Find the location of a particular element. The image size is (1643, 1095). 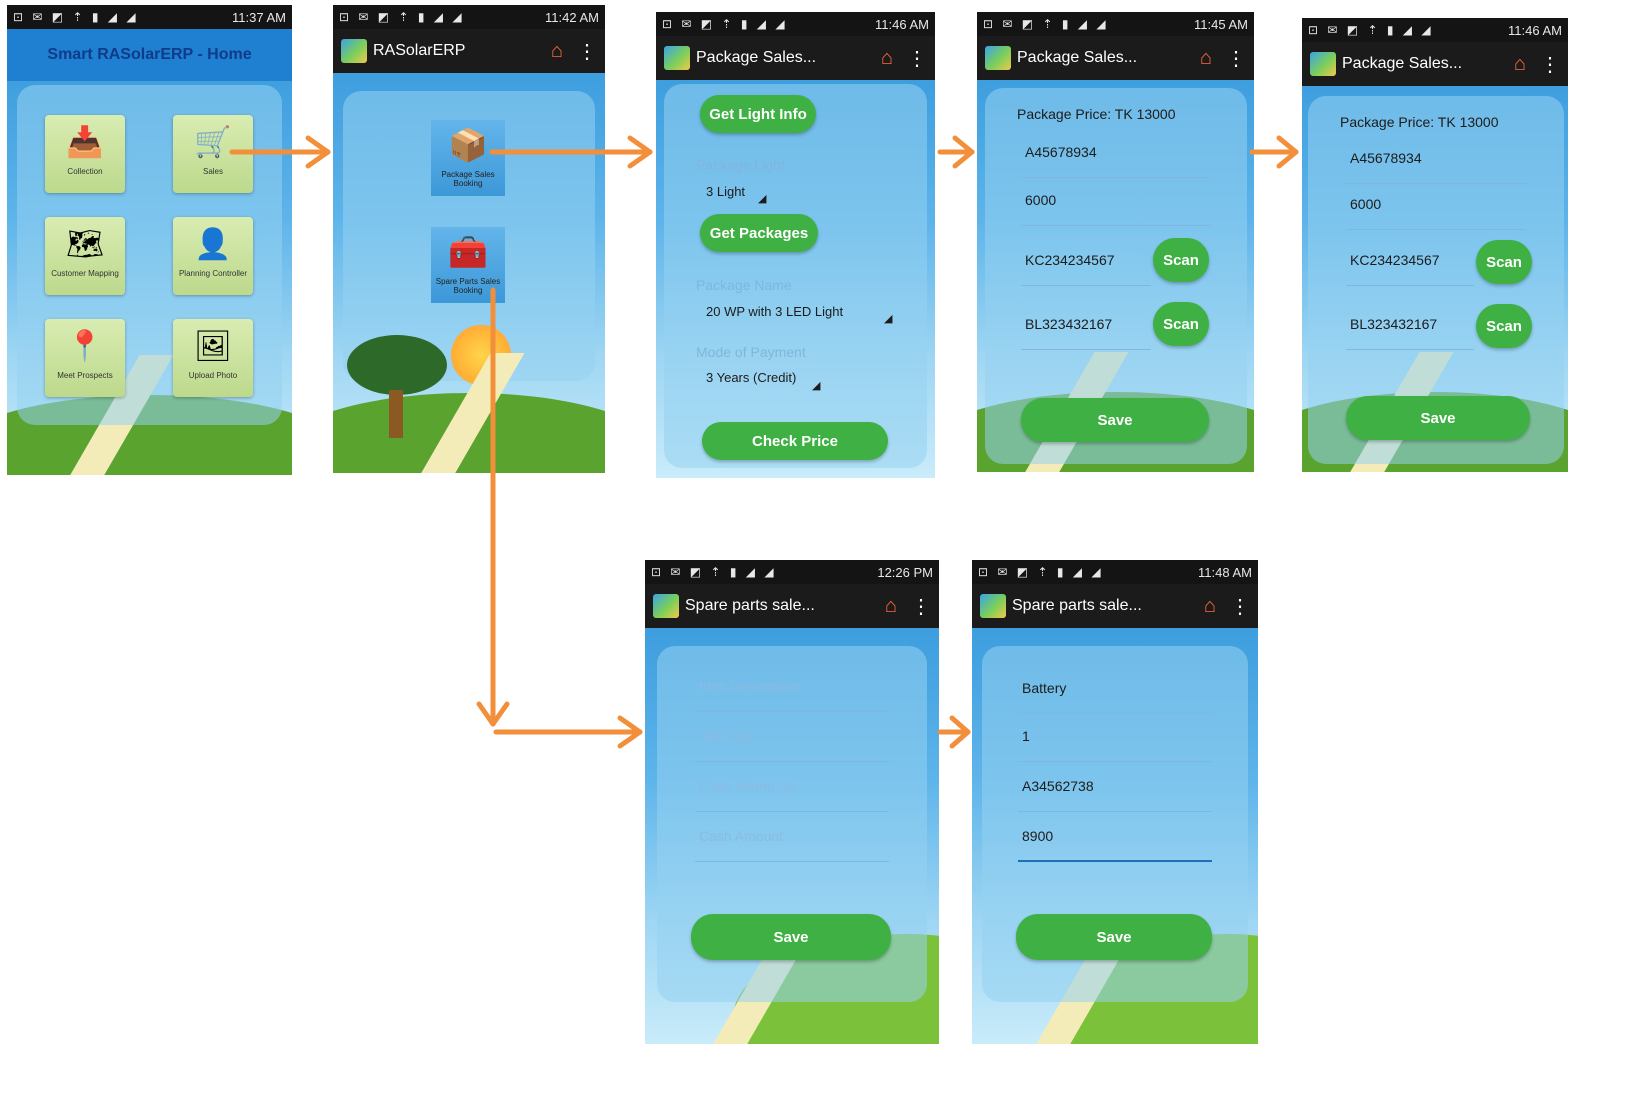

get-light-info-button: Get Light Info is located at coordinates (758, 114).